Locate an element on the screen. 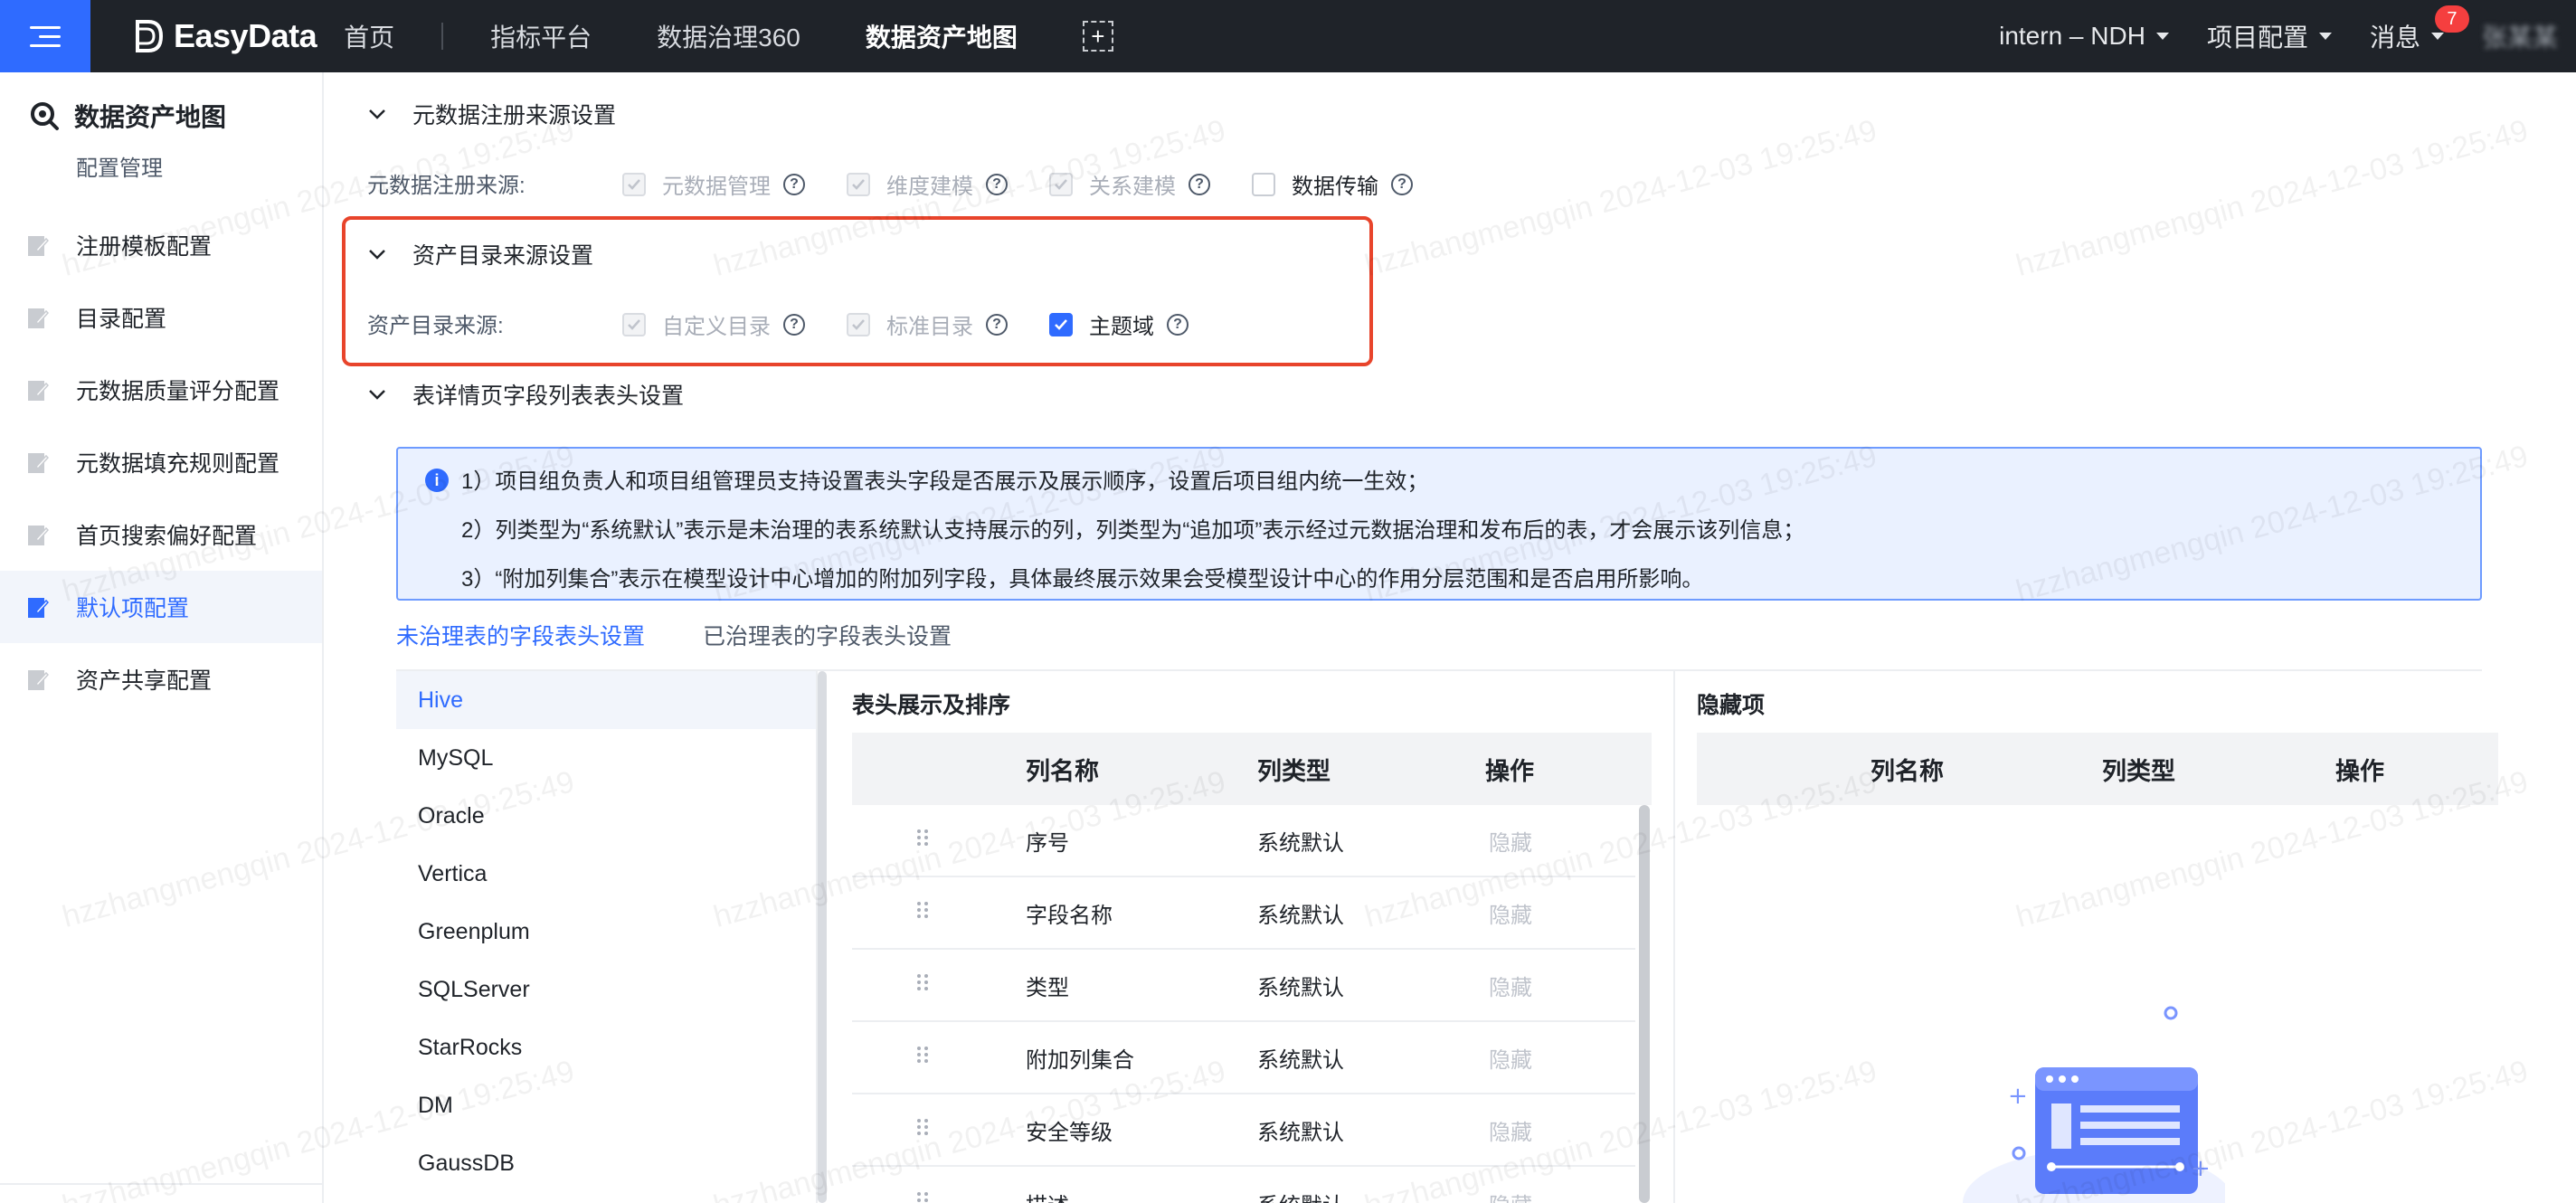 This screenshot has height=1203, width=2576. user-name: 张某某 is located at coordinates (2520, 36).